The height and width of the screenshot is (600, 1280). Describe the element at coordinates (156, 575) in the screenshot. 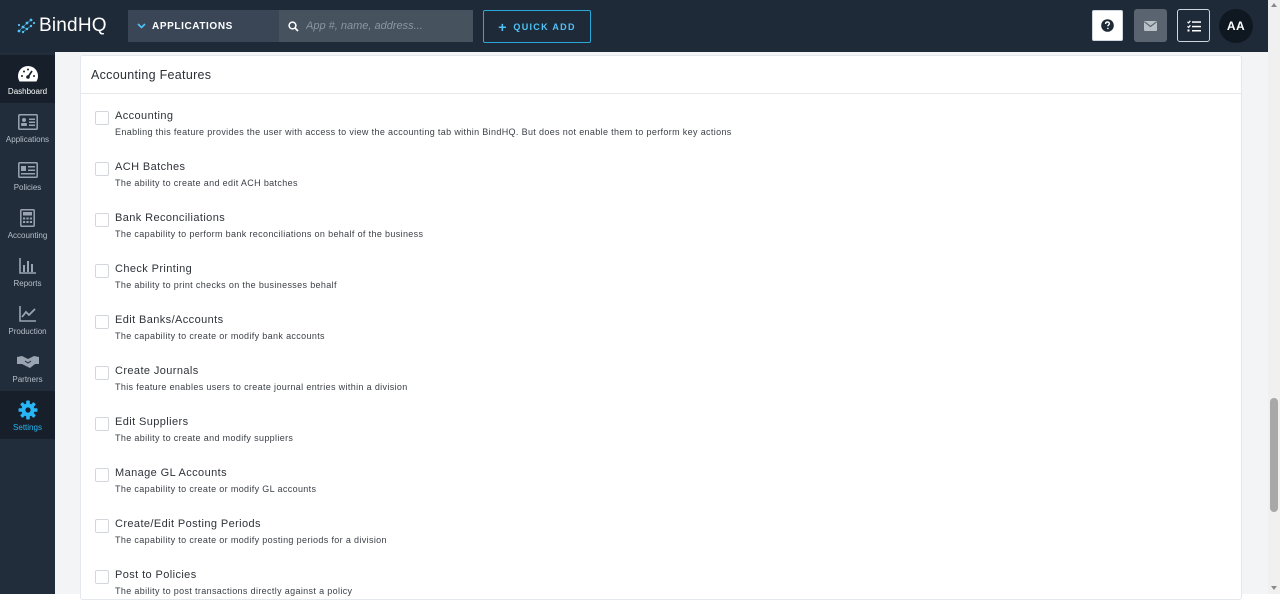

I see `feature-title: Post to Policies` at that location.